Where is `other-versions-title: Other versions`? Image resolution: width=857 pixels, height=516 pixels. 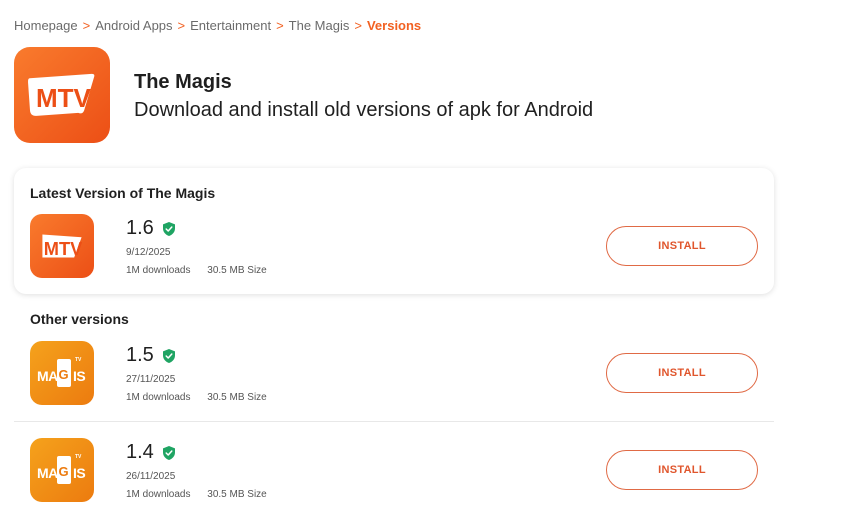
other-versions-title: Other versions is located at coordinates (79, 319).